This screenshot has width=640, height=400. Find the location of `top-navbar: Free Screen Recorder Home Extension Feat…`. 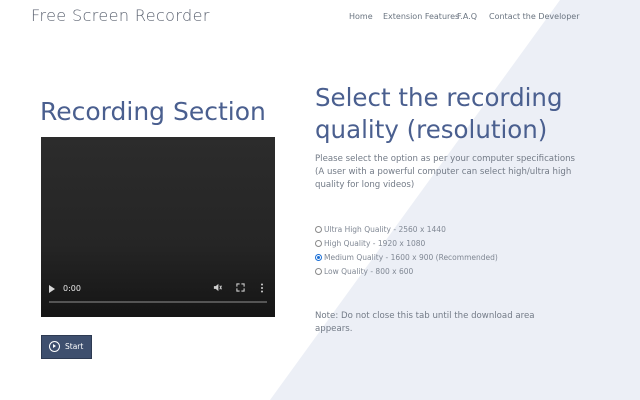

top-navbar: Free Screen Recorder Home Extension Feat… is located at coordinates (320, 17).